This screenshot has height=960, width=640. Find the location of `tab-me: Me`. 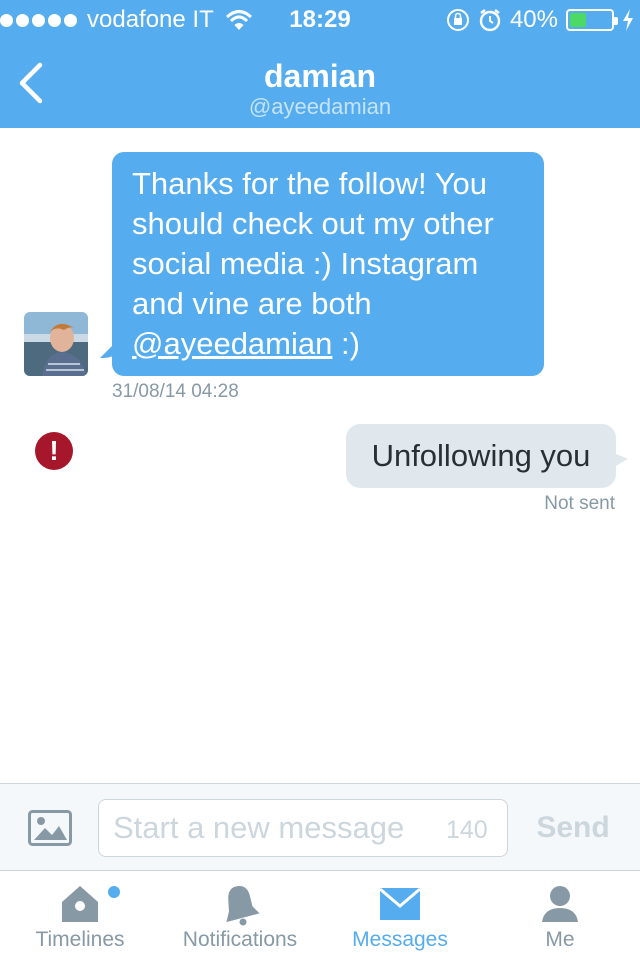

tab-me: Me is located at coordinates (560, 916).